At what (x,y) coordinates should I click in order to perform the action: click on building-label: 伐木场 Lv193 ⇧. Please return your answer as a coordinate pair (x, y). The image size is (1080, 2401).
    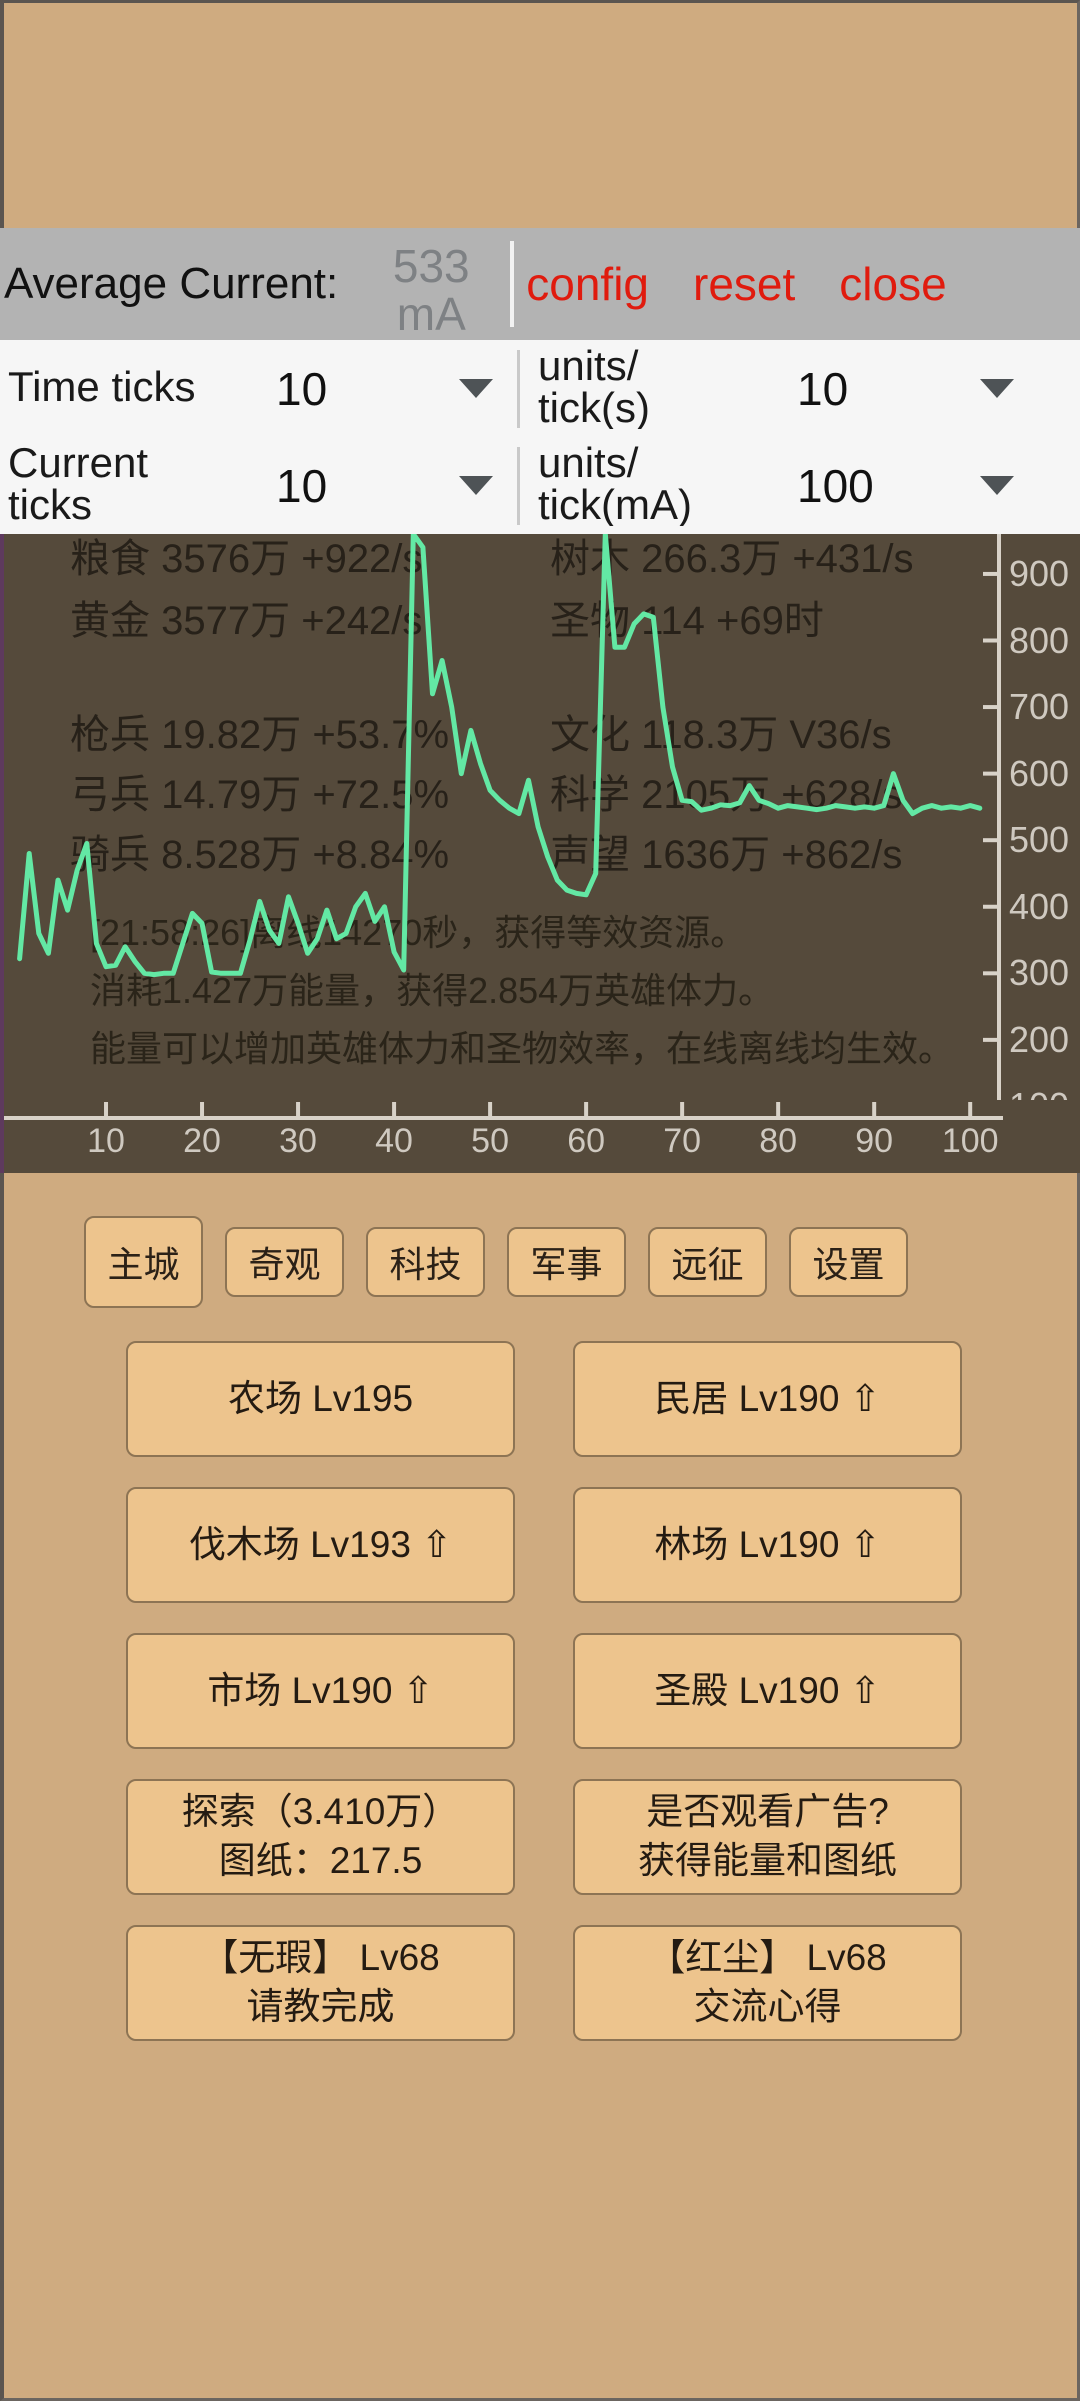
    Looking at the image, I should click on (320, 1544).